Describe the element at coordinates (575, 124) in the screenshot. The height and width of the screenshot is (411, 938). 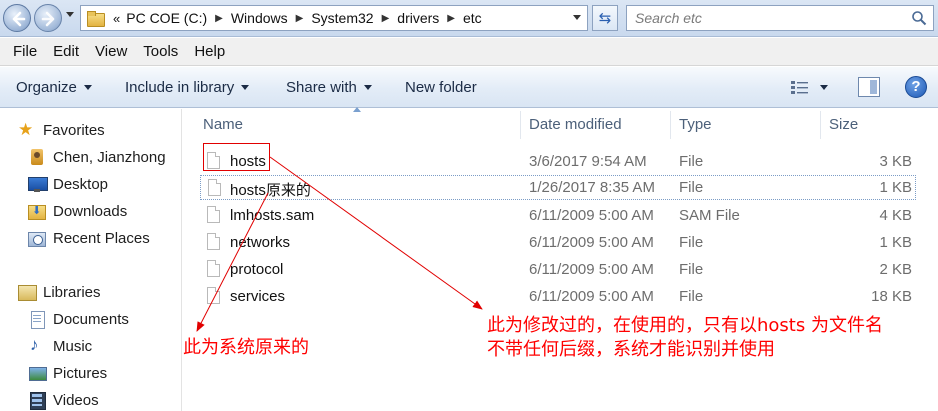
I see `column-header-date: Date modified` at that location.